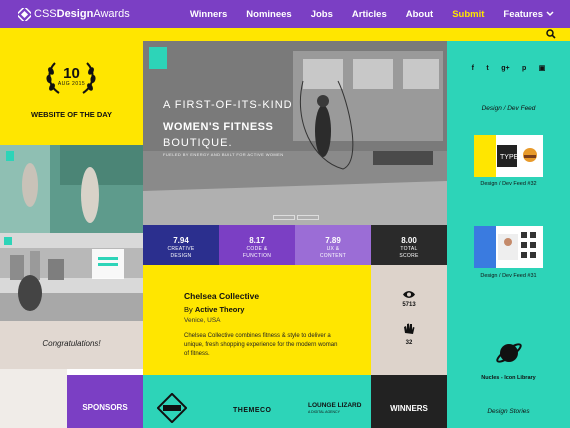 The image size is (570, 428). I want to click on sponsor-3-name: LOUNGE LIZARD, so click(335, 405).